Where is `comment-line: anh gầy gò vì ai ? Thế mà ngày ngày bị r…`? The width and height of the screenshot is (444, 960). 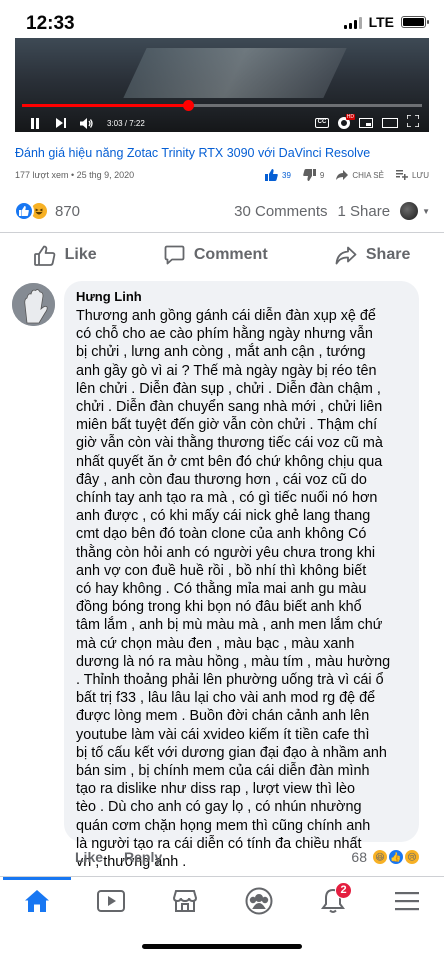 comment-line: anh gầy gò vì ai ? Thế mà ngày ngày bị r… is located at coordinates (226, 370).